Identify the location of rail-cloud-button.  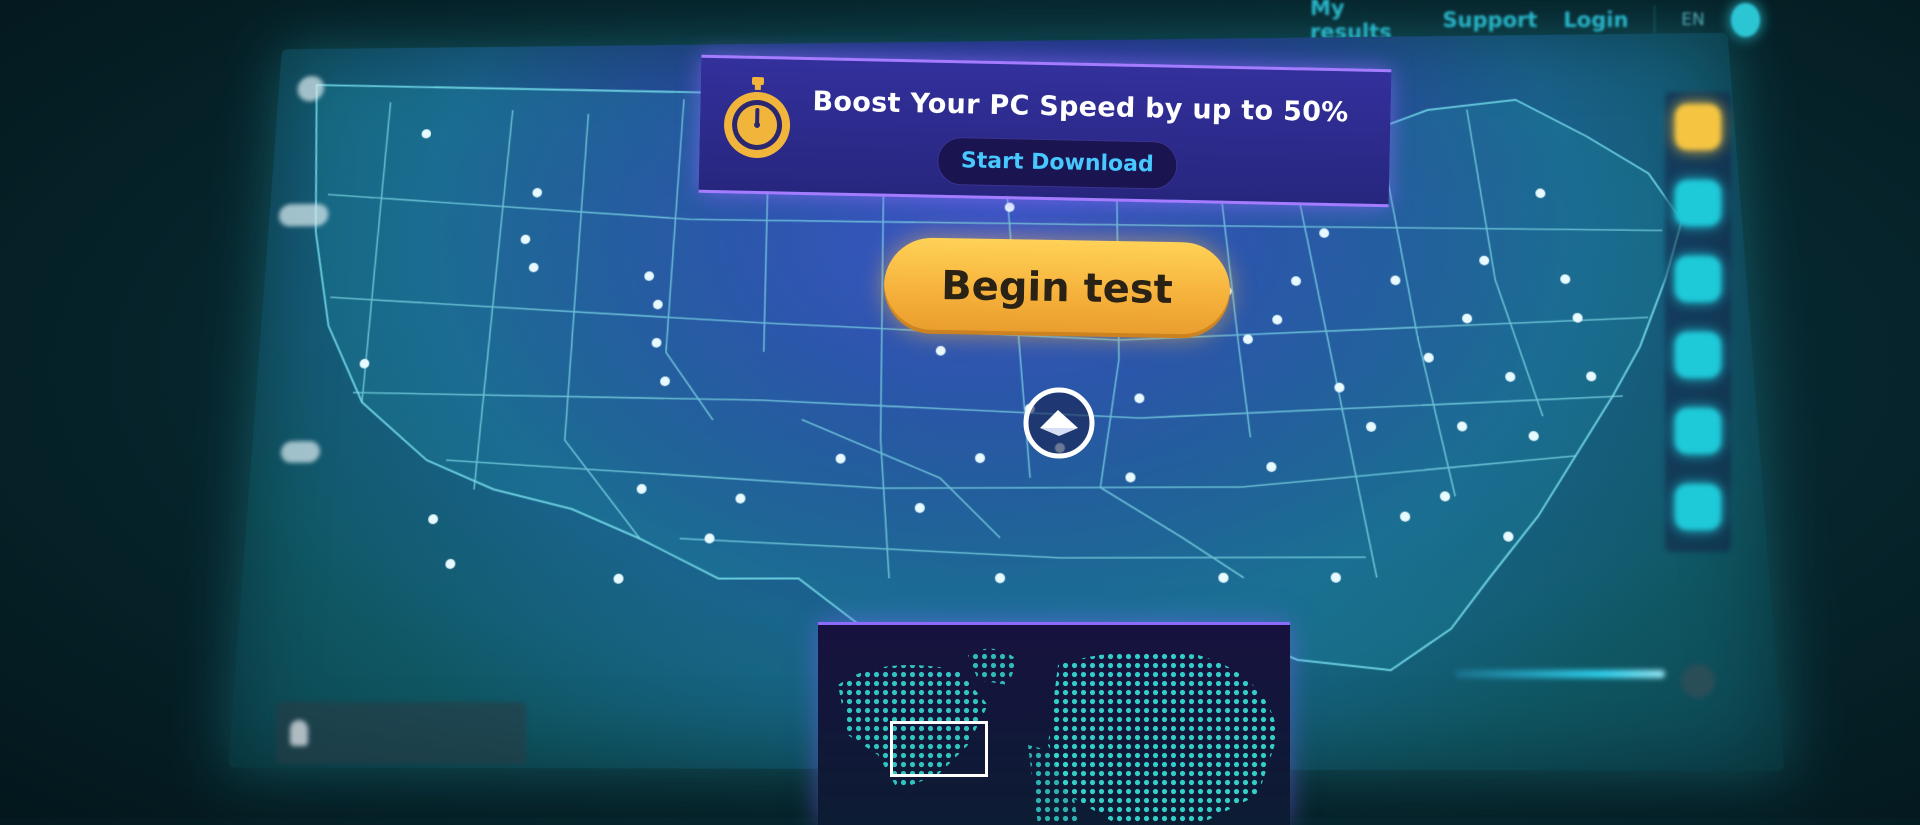
(1698, 355).